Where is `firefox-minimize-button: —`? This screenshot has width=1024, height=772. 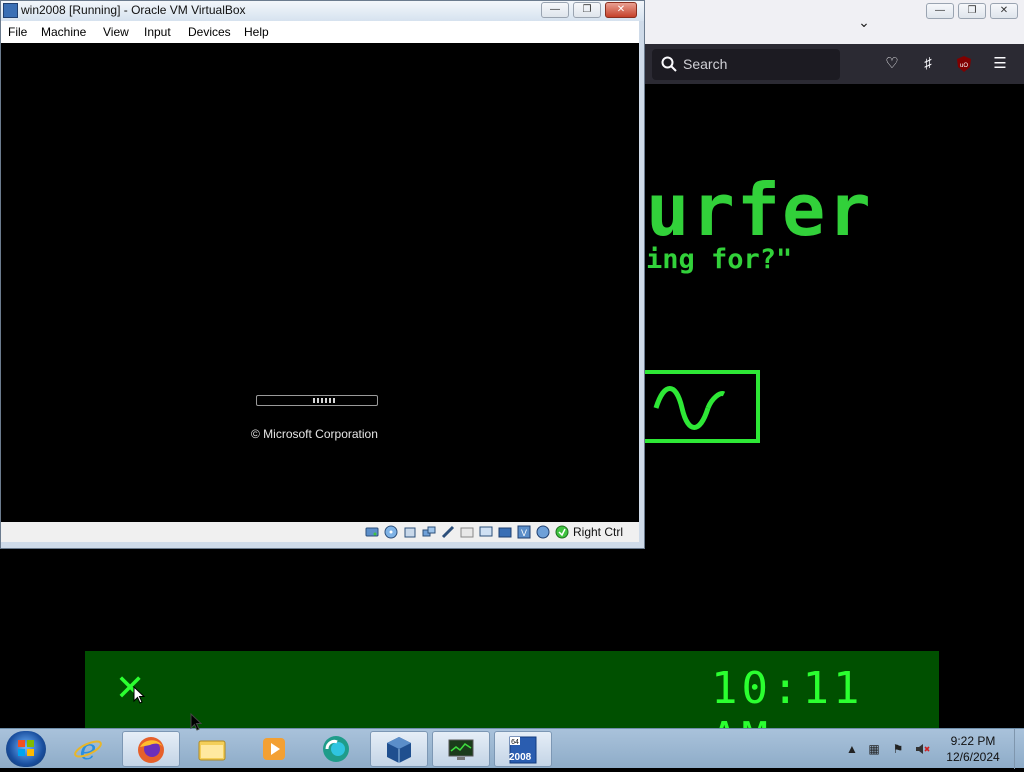
firefox-minimize-button: — is located at coordinates (940, 11).